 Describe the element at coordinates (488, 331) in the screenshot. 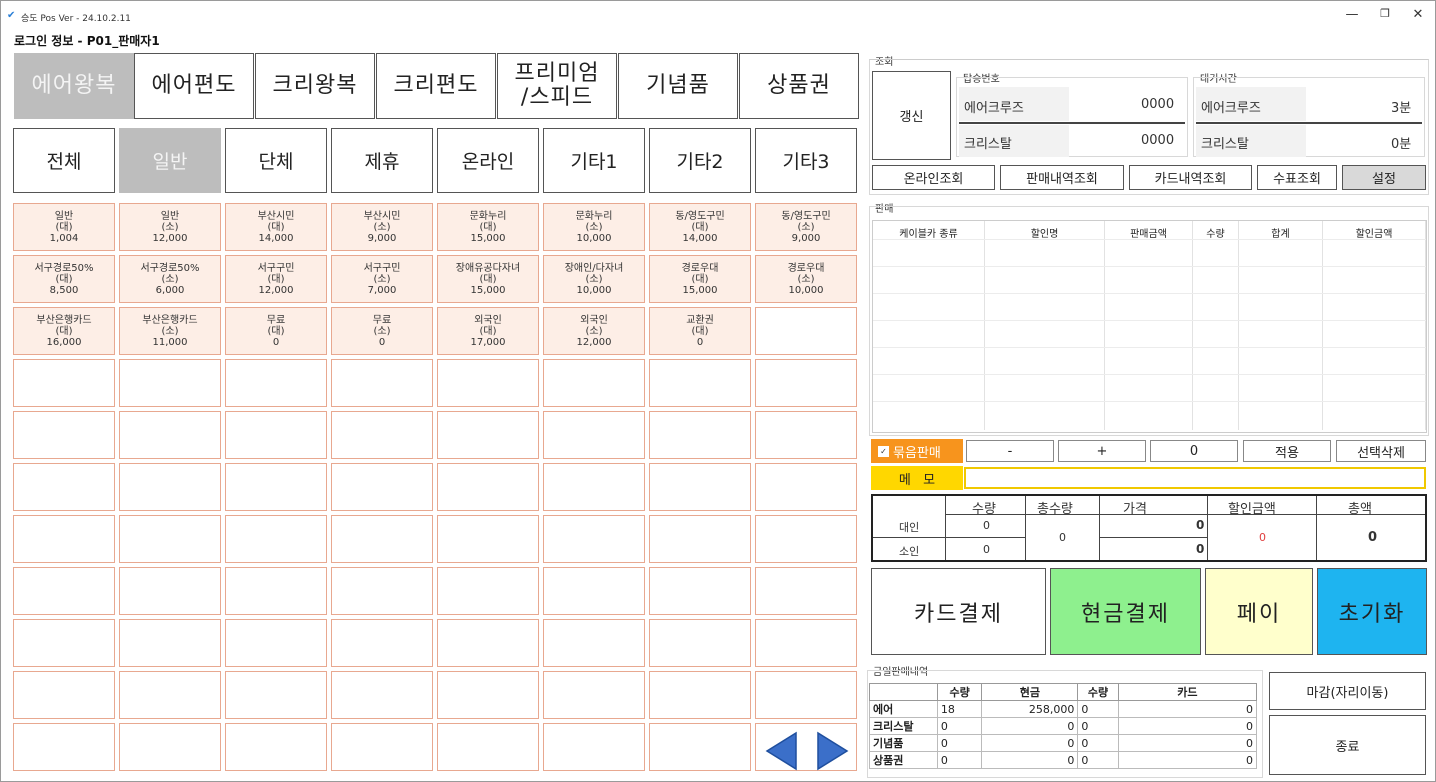

I see `ticket-tile: 외국인 (대) 17,000` at that location.